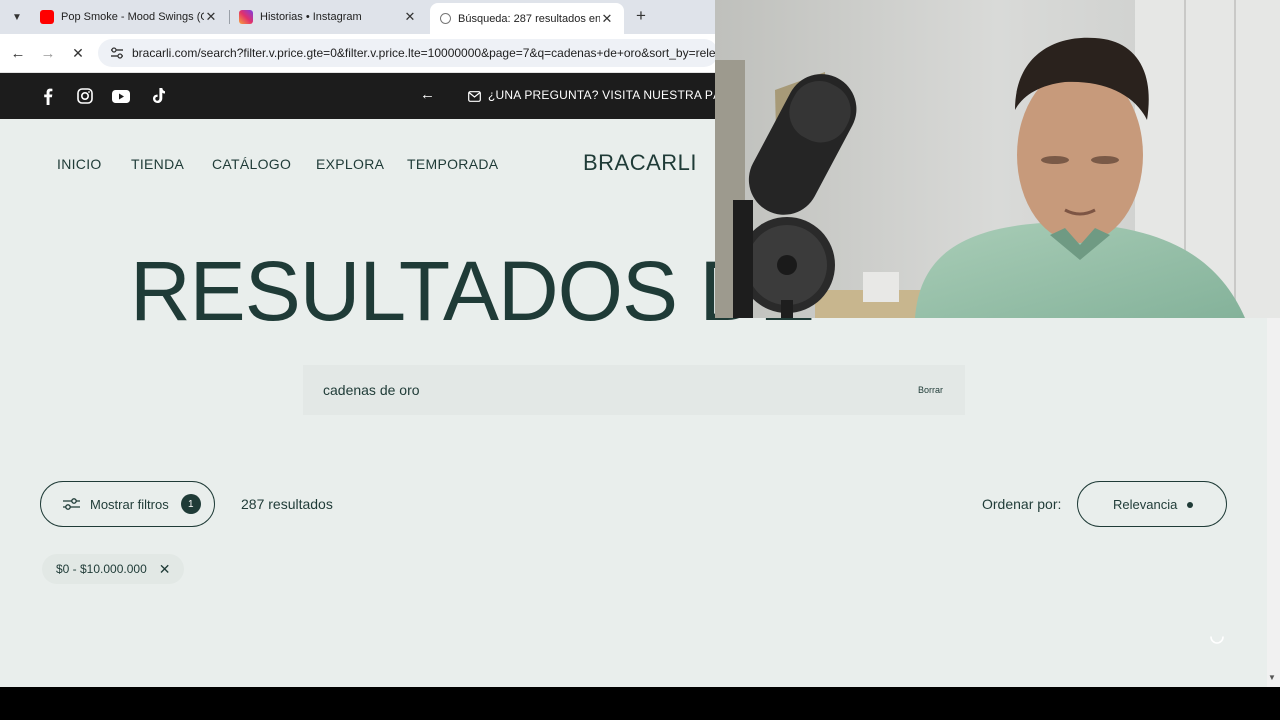 The width and height of the screenshot is (1280, 720). I want to click on active-filter-chip-price: $0 - $10.000.000 ✕, so click(113, 569).